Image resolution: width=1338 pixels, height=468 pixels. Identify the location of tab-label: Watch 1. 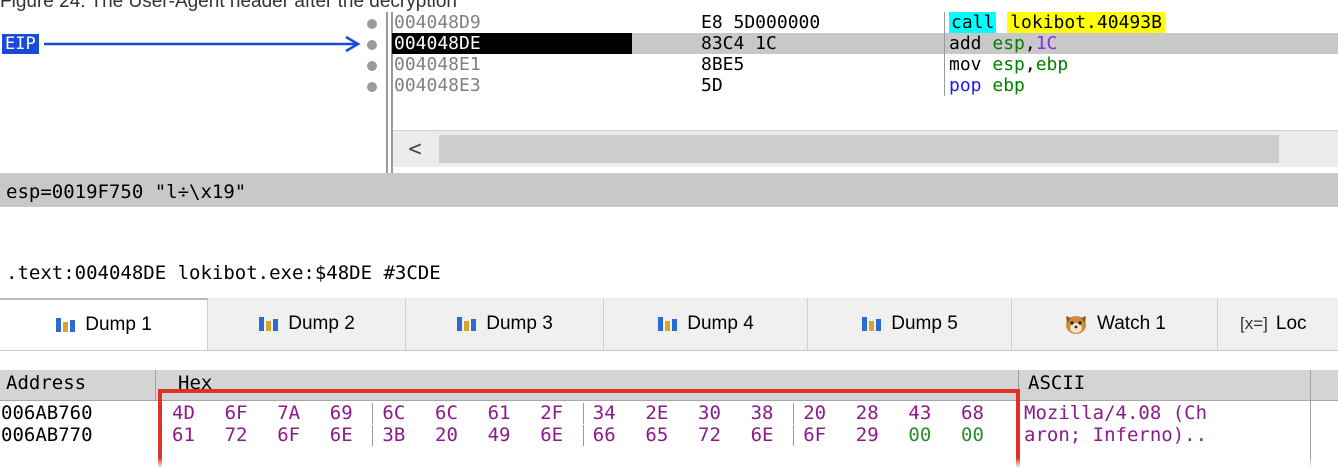
(1131, 323).